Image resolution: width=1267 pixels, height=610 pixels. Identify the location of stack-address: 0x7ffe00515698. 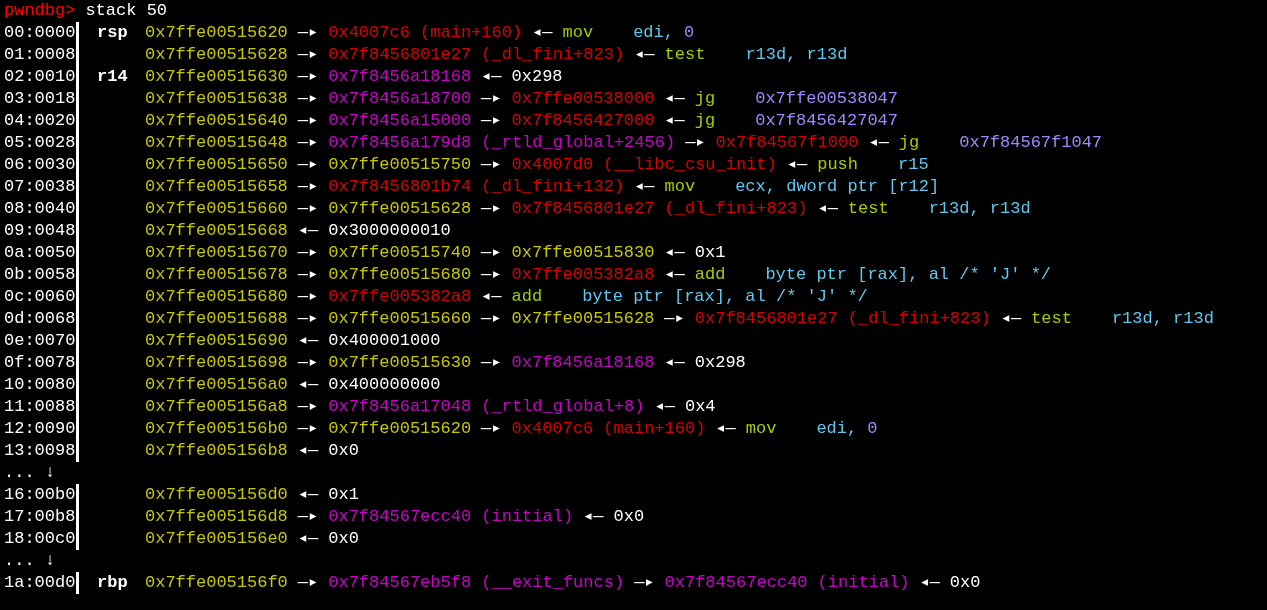
(216, 363).